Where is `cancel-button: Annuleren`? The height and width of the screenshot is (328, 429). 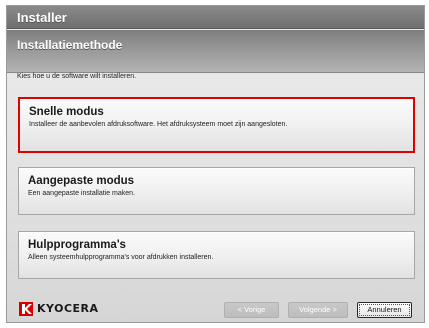 cancel-button: Annuleren is located at coordinates (384, 310).